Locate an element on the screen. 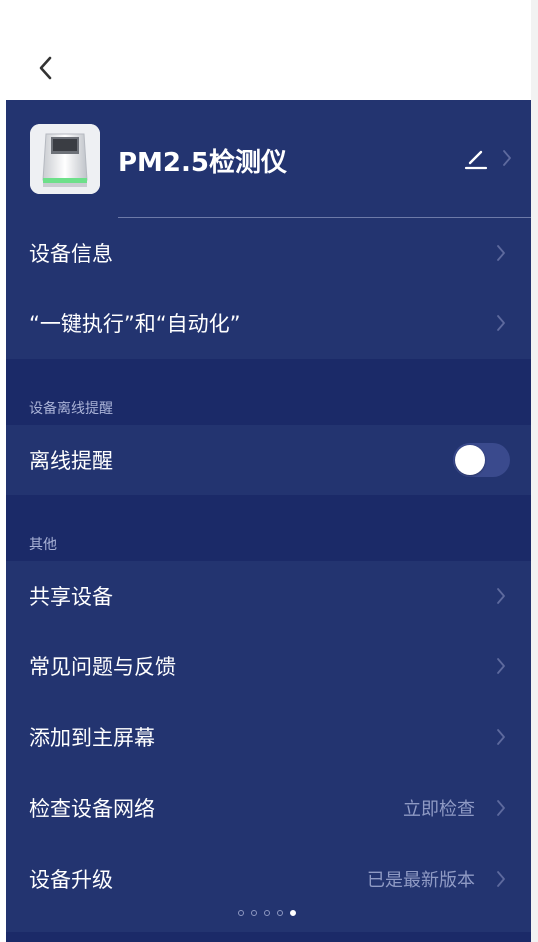 The width and height of the screenshot is (538, 942). back-button is located at coordinates (47, 68).